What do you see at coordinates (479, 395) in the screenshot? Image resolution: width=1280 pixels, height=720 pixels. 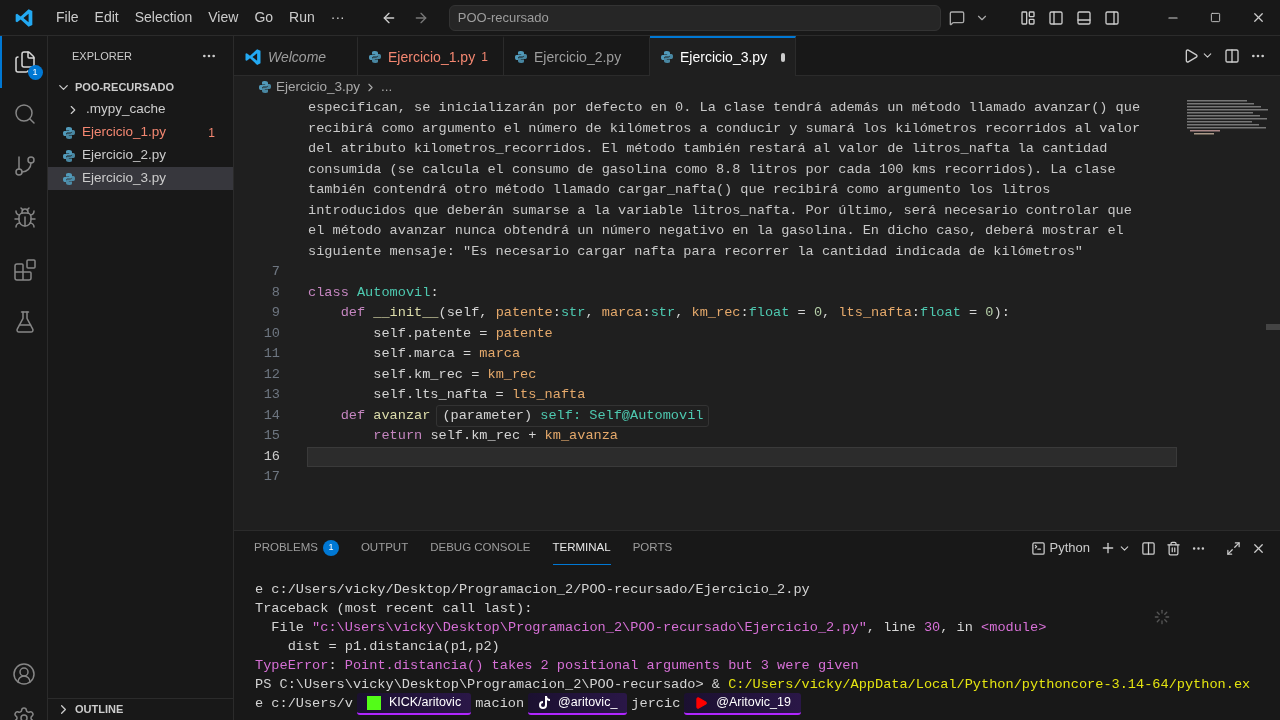 I see `code-line: self.lts_nafta = lts_nafta` at bounding box center [479, 395].